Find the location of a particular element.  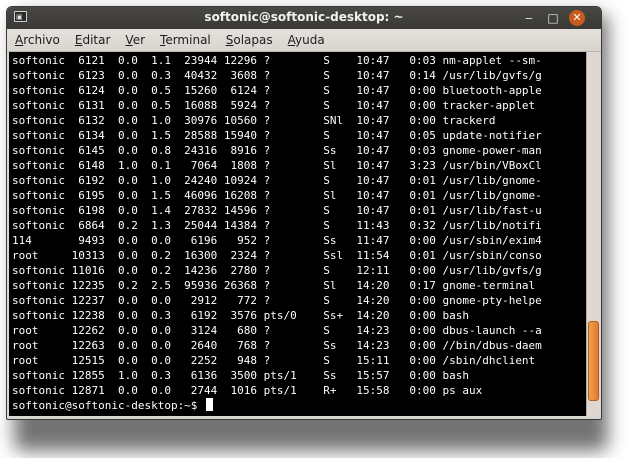

prompt-line: softonic@softonic-desktop:~$ is located at coordinates (299, 405).